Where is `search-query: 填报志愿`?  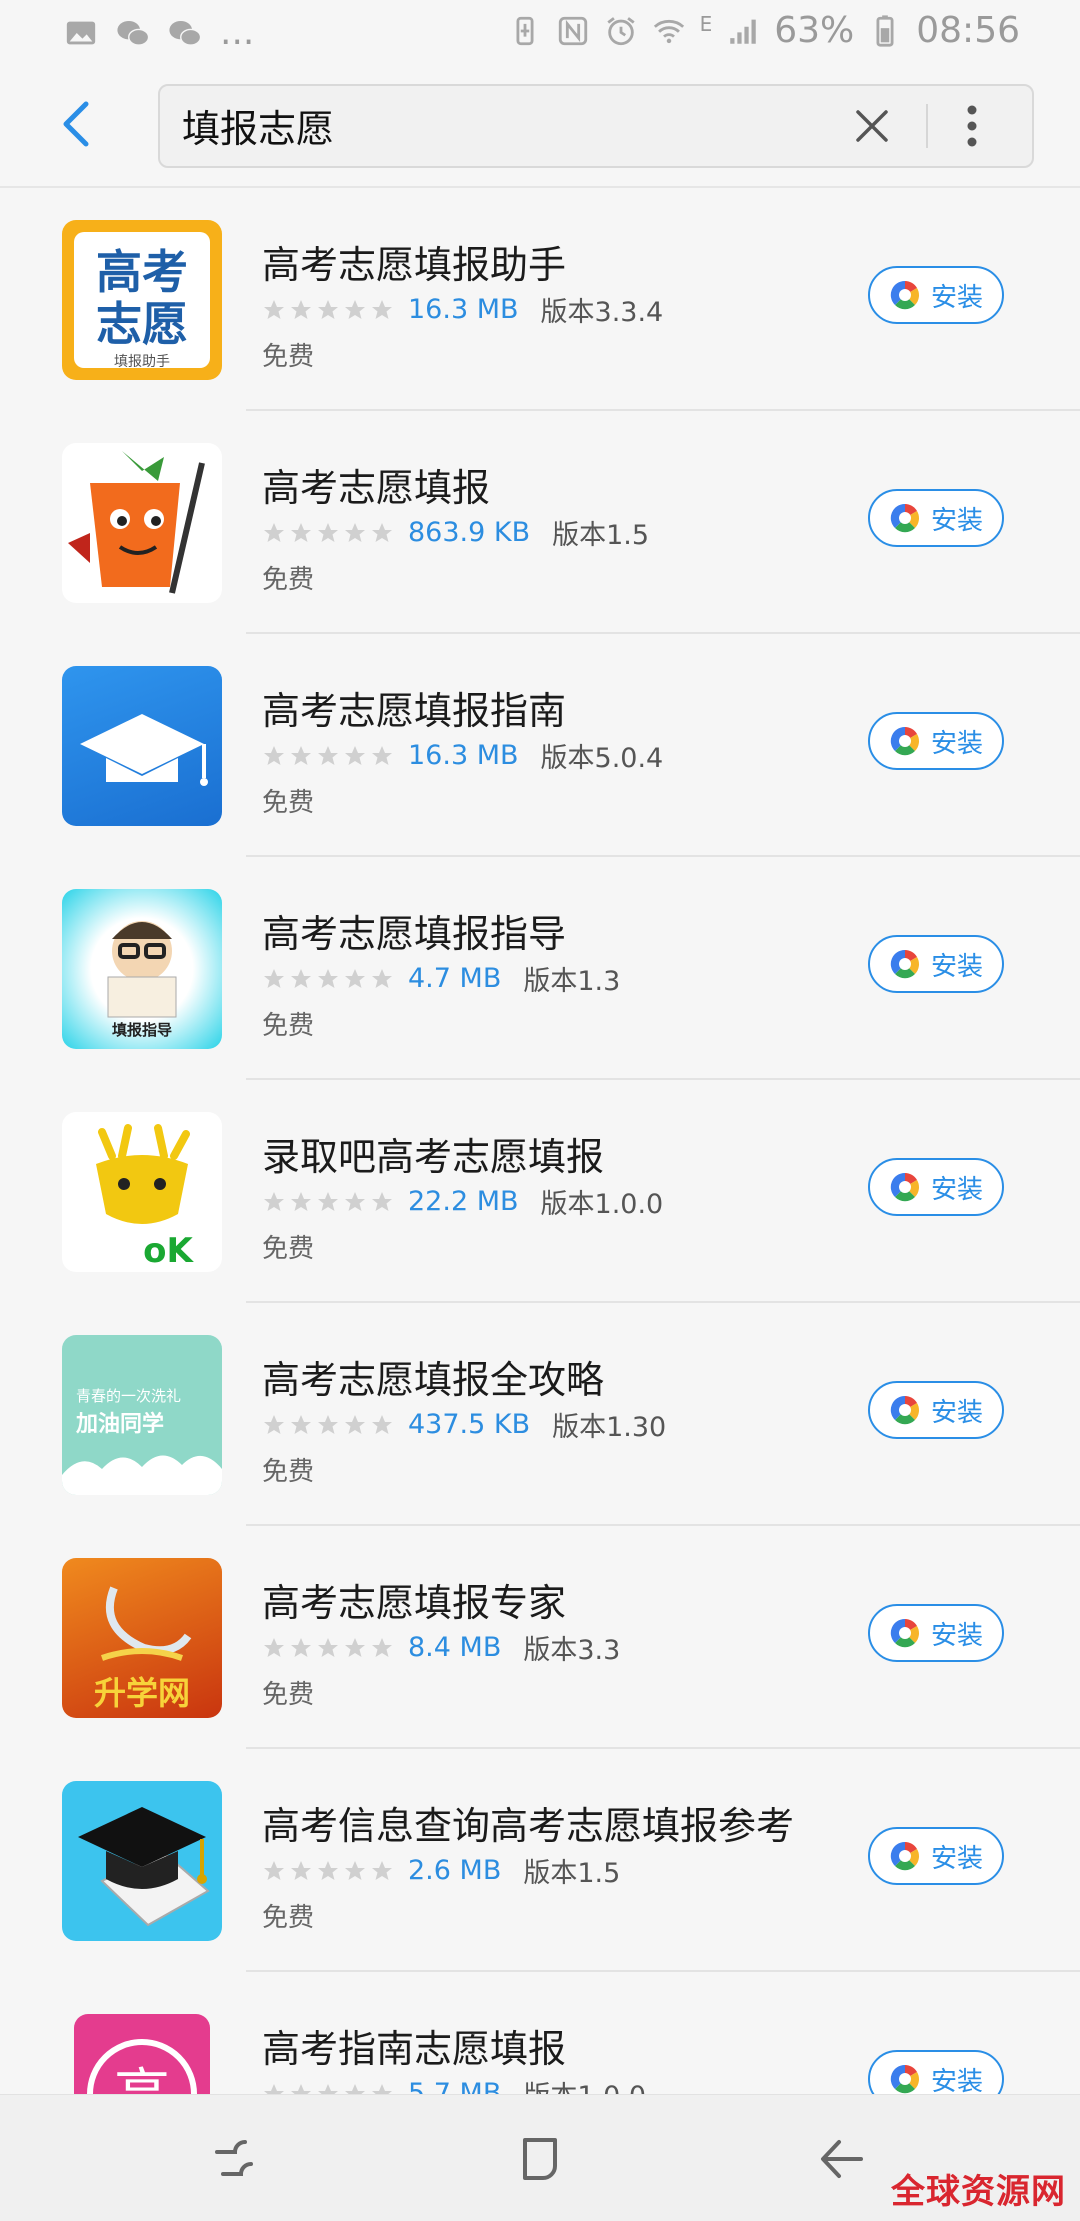 search-query: 填报志愿 is located at coordinates (258, 125).